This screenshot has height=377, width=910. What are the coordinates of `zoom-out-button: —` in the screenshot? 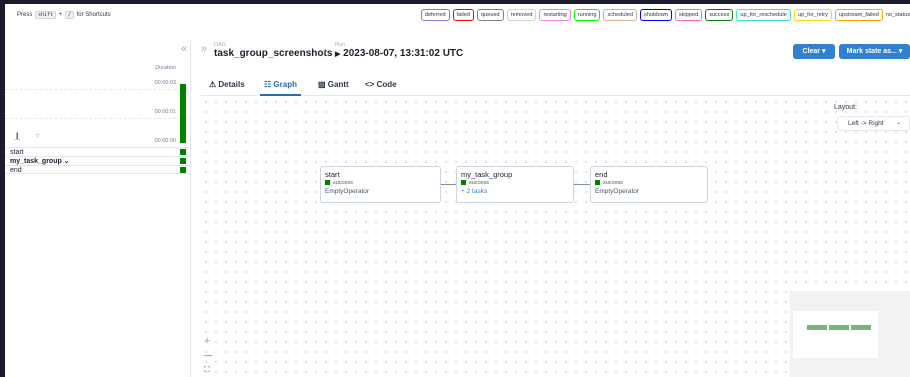 It's located at (208, 355).